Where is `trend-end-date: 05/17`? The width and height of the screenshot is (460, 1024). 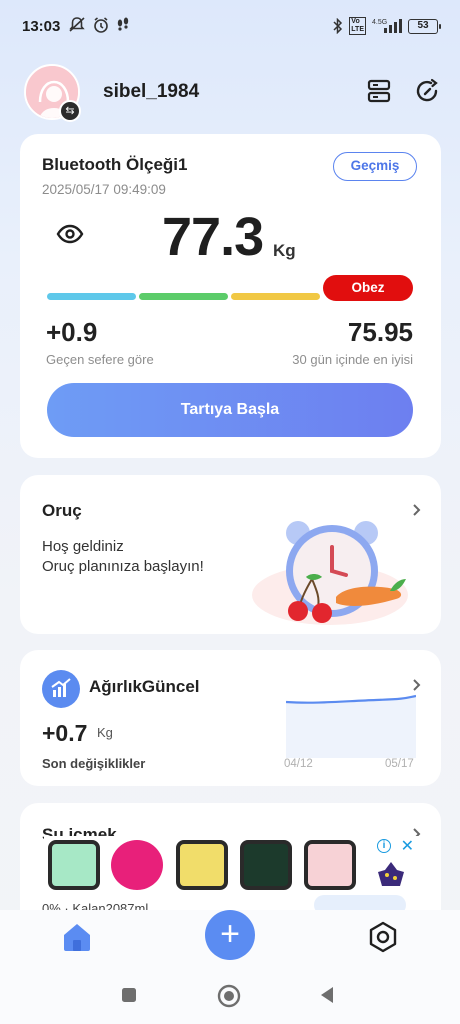
trend-end-date: 05/17 is located at coordinates (399, 764).